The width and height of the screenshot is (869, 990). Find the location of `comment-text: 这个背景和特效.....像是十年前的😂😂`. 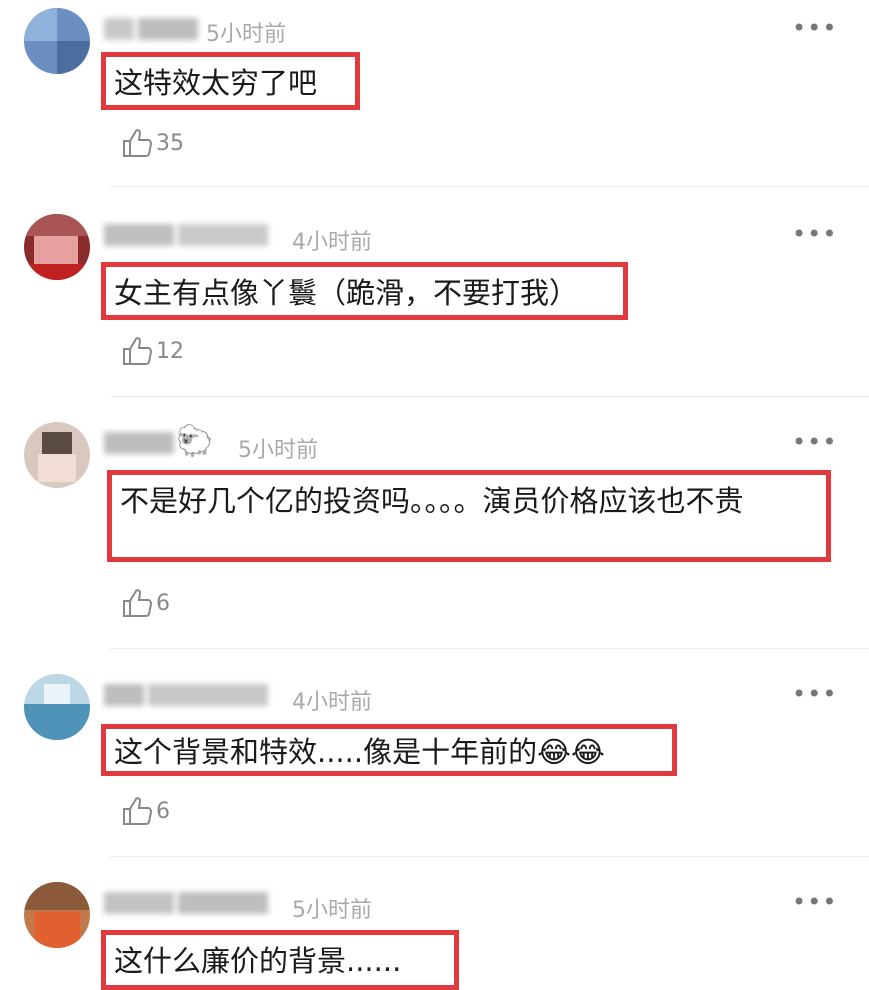

comment-text: 这个背景和特效.....像是十年前的😂😂 is located at coordinates (389, 750).